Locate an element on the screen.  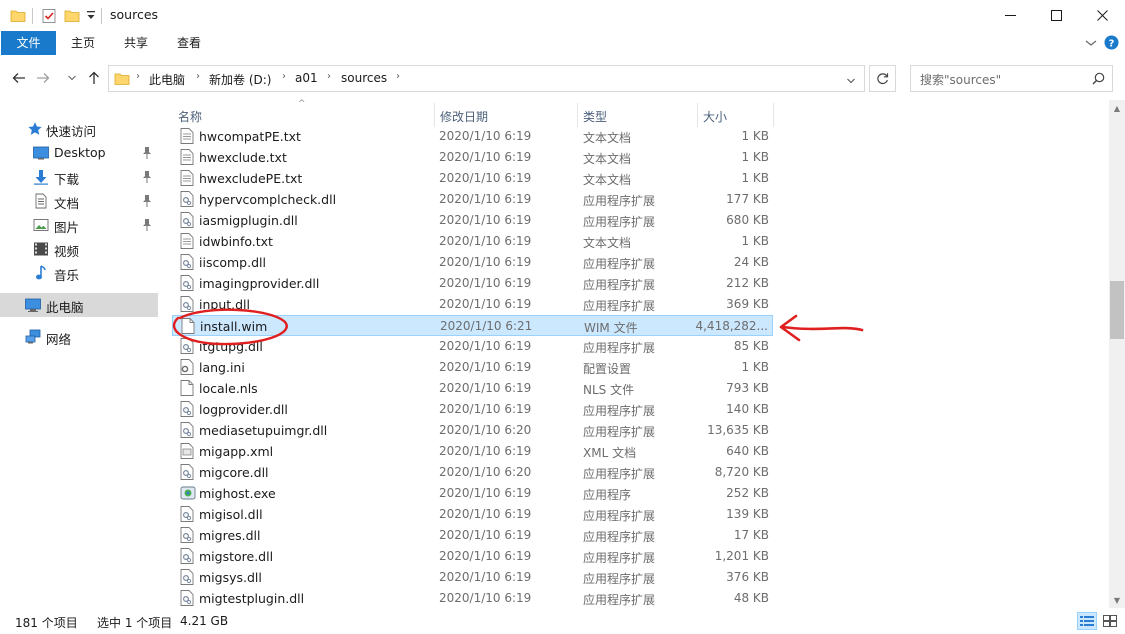
up-button is located at coordinates (94, 78).